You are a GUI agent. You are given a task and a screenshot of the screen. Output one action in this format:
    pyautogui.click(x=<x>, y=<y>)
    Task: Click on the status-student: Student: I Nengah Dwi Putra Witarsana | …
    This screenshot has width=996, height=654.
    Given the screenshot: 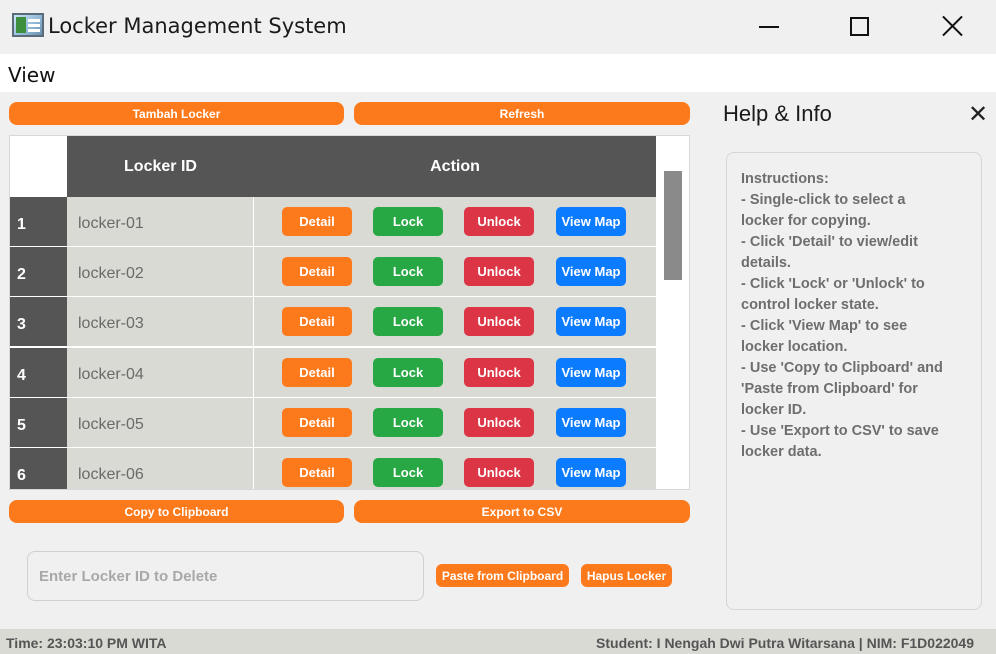 What is the action you would take?
    pyautogui.click(x=785, y=643)
    